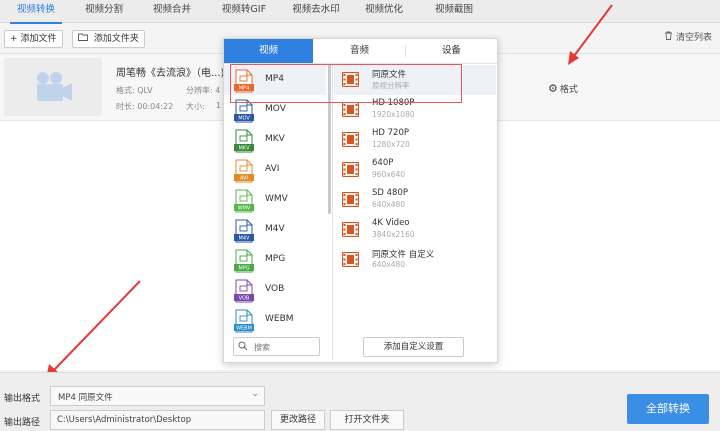 The image size is (720, 431). Describe the element at coordinates (413, 347) in the screenshot. I see `add-custom-setting-button: 添加自定义设置` at that location.